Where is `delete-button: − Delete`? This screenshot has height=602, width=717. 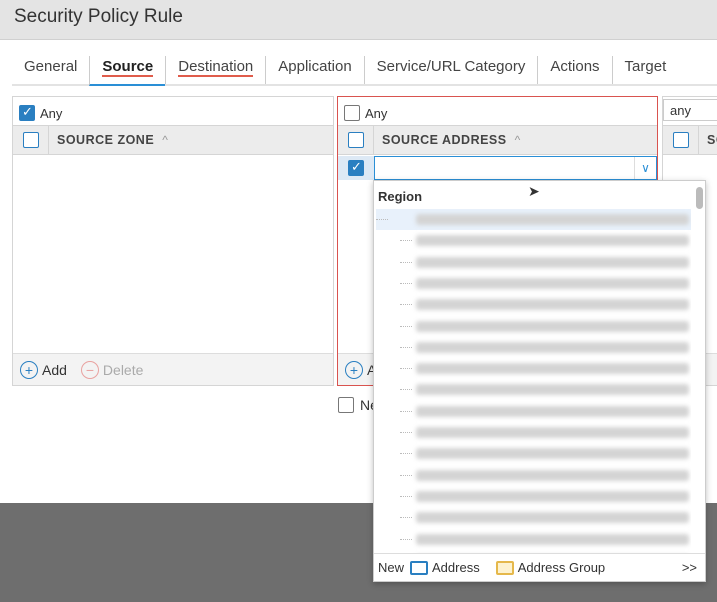 delete-button: − Delete is located at coordinates (111, 369).